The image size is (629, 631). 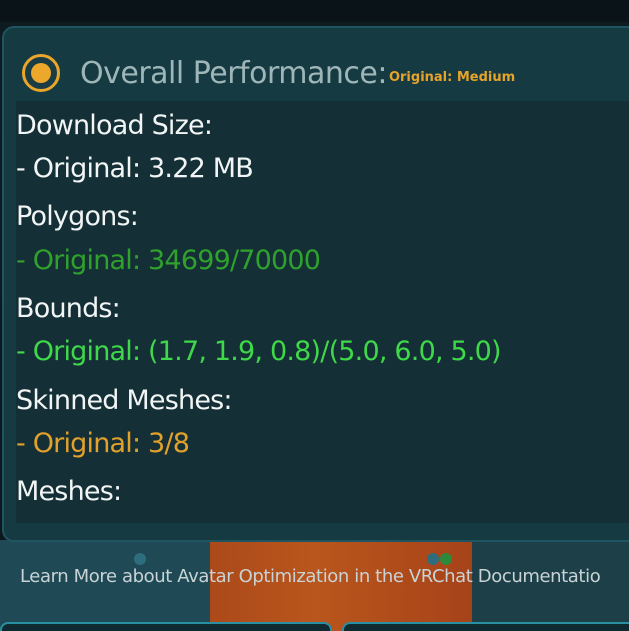 I want to click on stat-value-polygons: - Original: 34699/70000, so click(x=168, y=260).